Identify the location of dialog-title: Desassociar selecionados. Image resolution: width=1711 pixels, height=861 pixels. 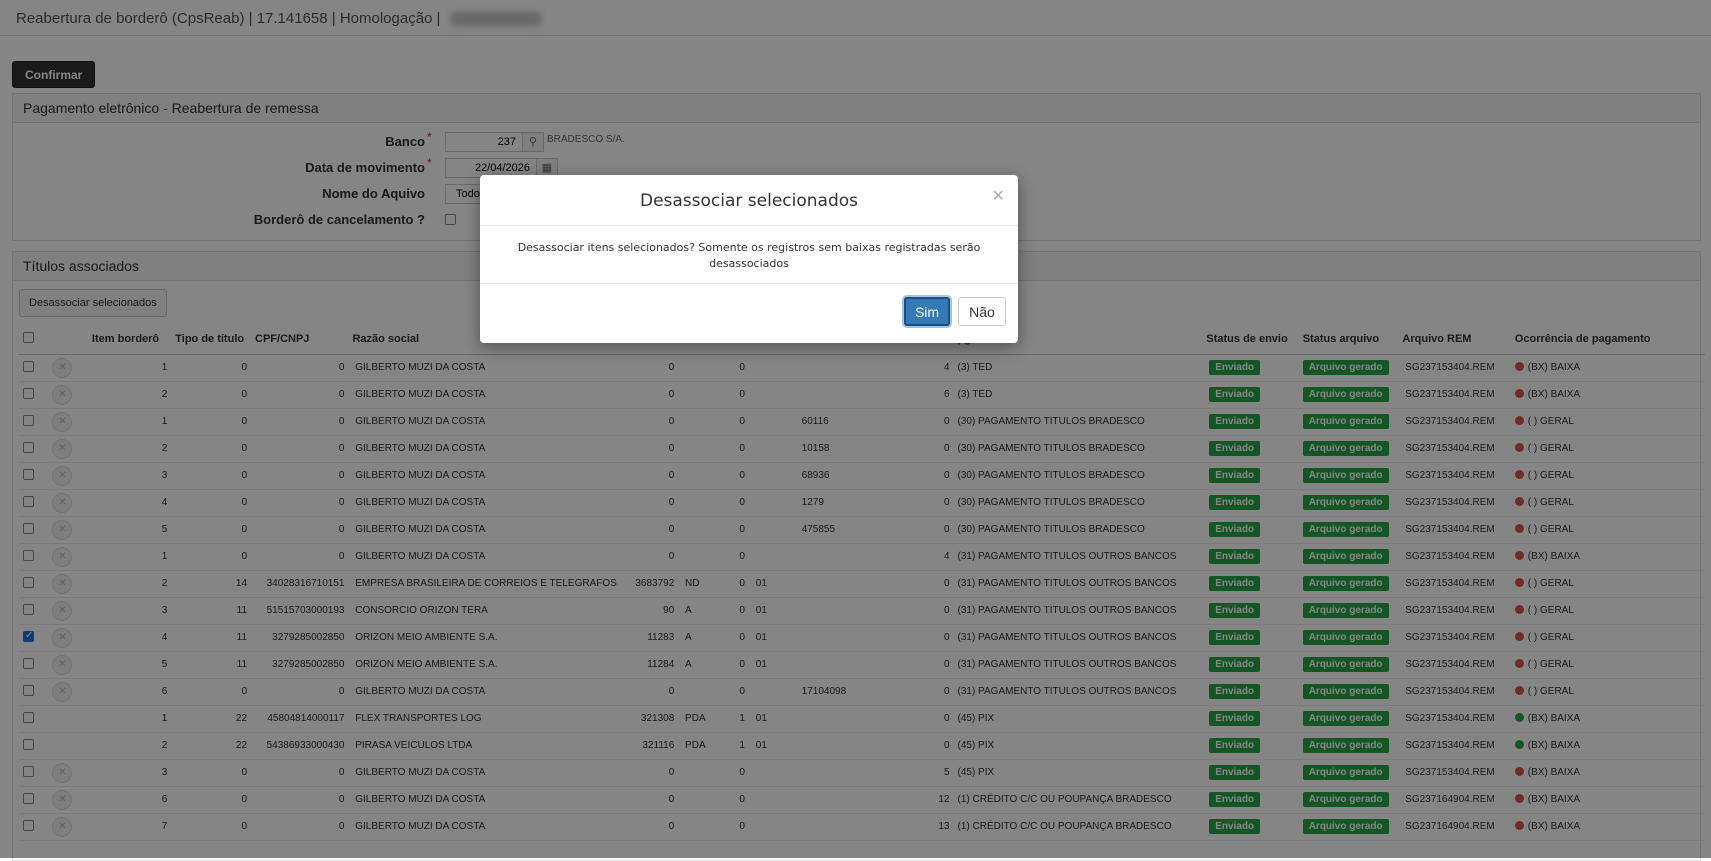
(749, 201).